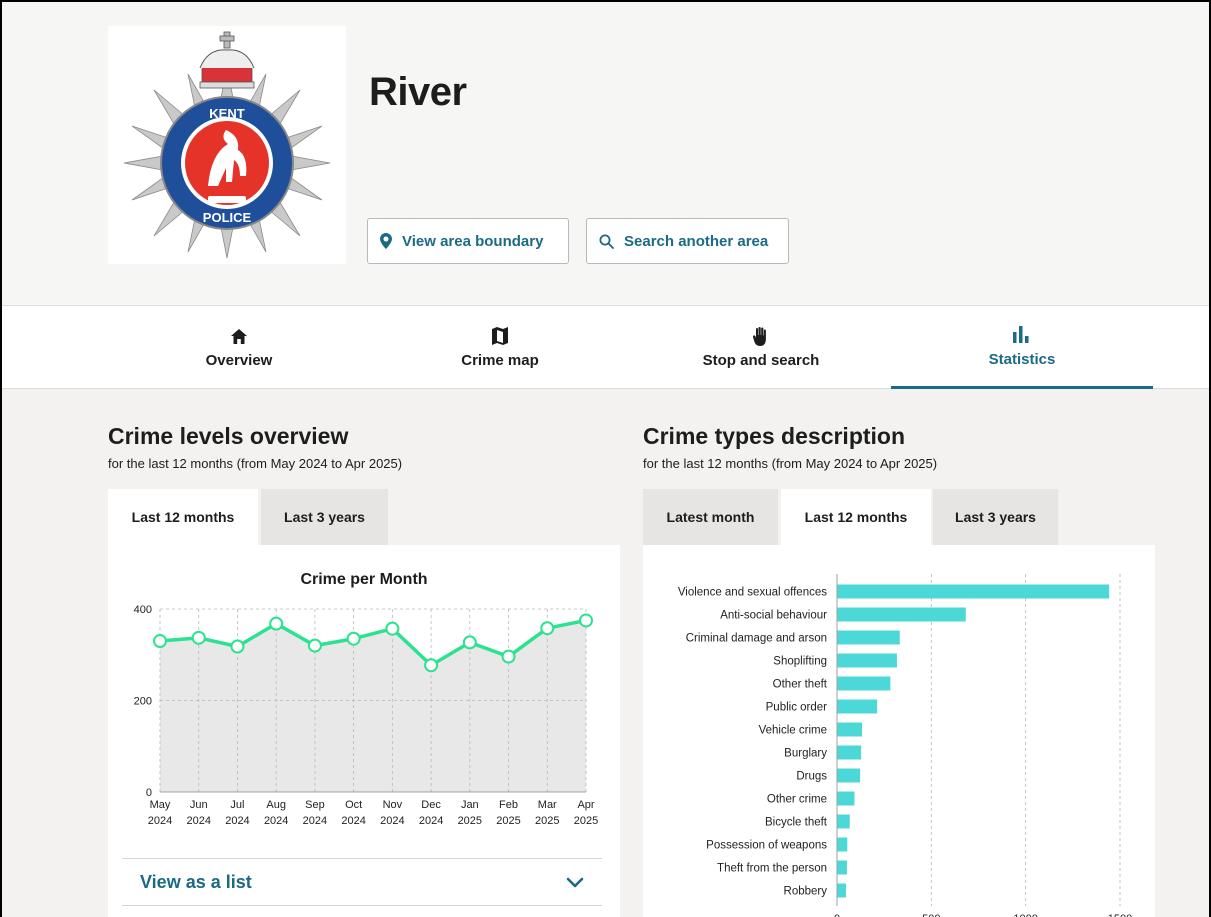  Describe the element at coordinates (276, 805) in the screenshot. I see `x-tick-label-month: Aug` at that location.